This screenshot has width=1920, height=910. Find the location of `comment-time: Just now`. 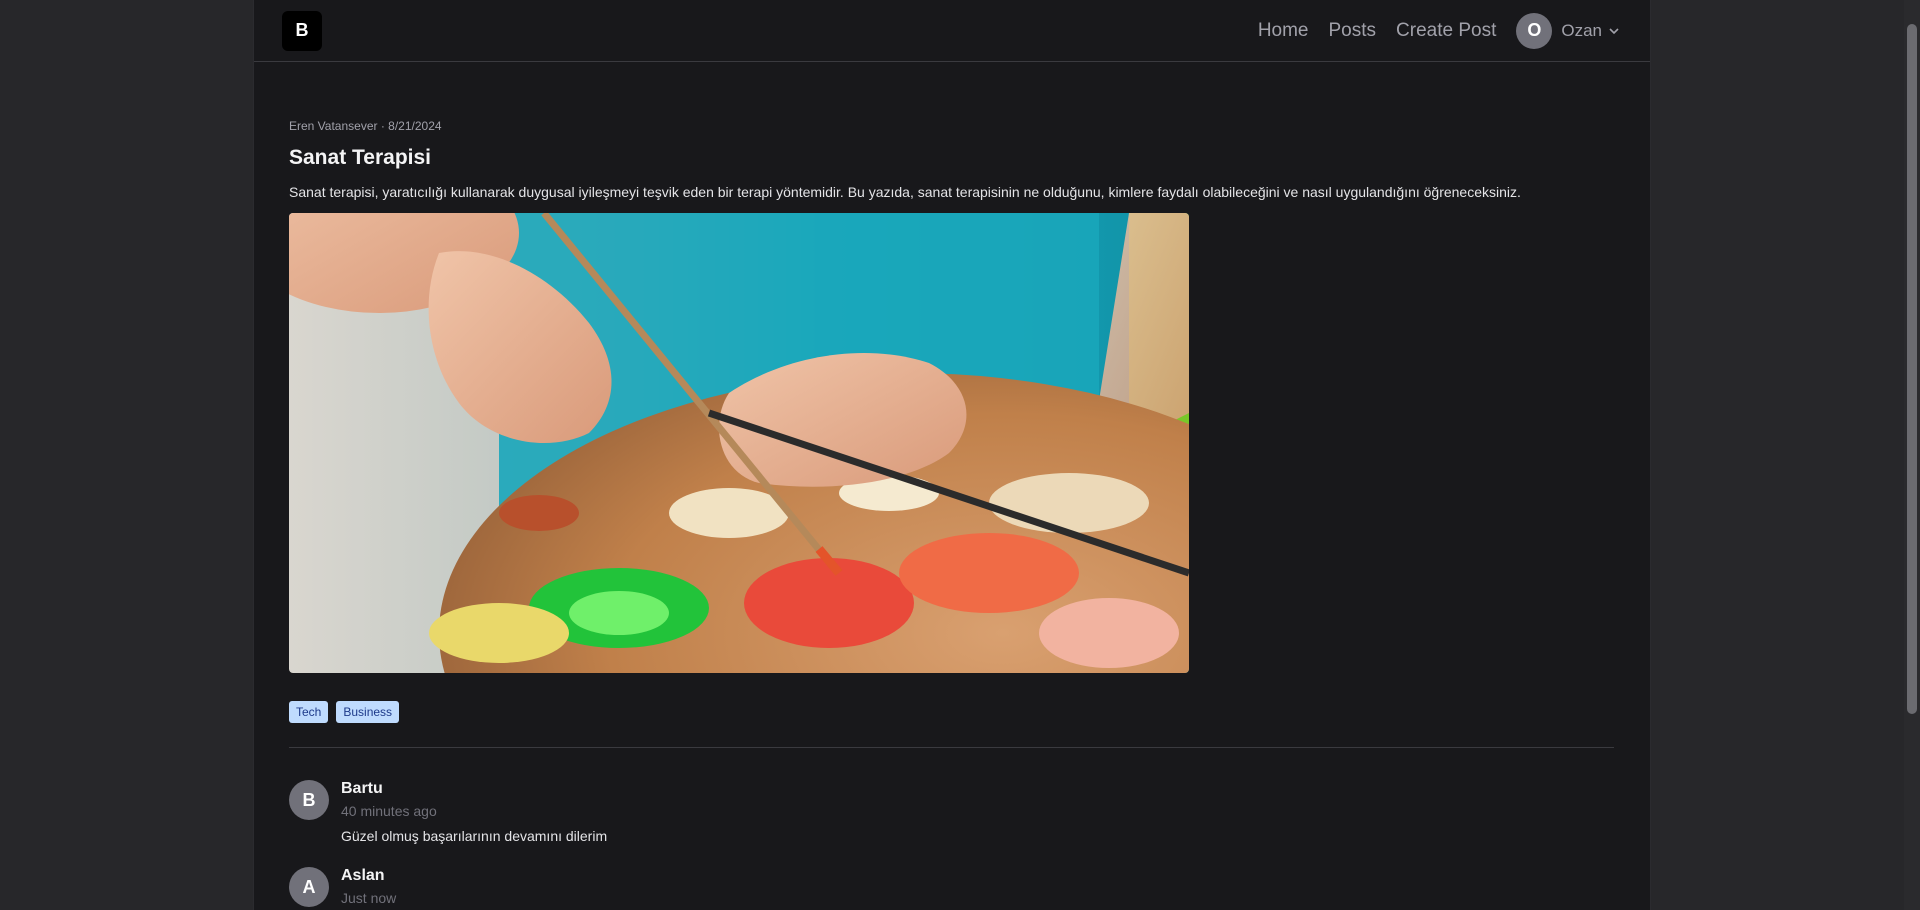

comment-time: Just now is located at coordinates (369, 898).